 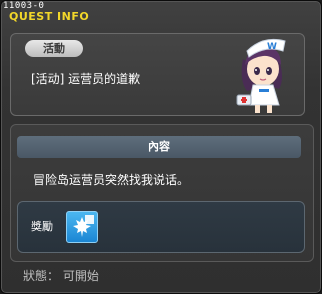 I want to click on npc-portrait: W, so click(x=261, y=75).